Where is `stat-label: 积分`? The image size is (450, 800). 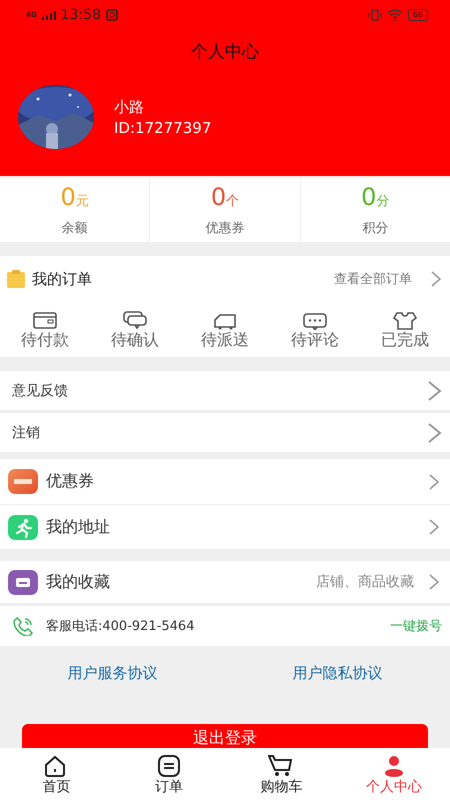 stat-label: 积分 is located at coordinates (375, 228).